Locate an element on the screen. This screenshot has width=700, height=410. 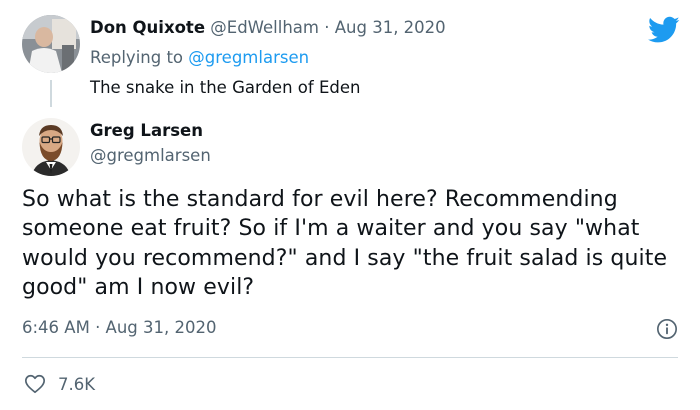
reply-author-name: Don Quixote is located at coordinates (147, 27).